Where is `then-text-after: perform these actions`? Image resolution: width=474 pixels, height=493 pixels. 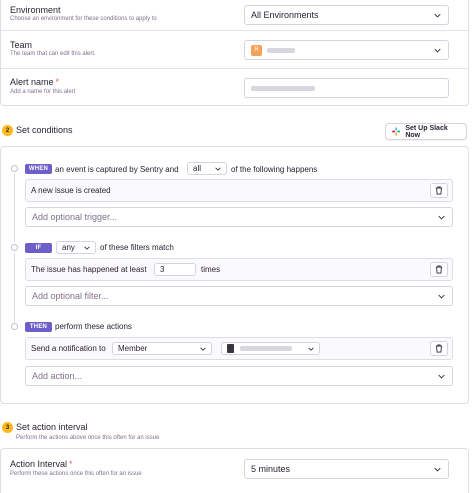
then-text-after: perform these actions is located at coordinates (93, 326).